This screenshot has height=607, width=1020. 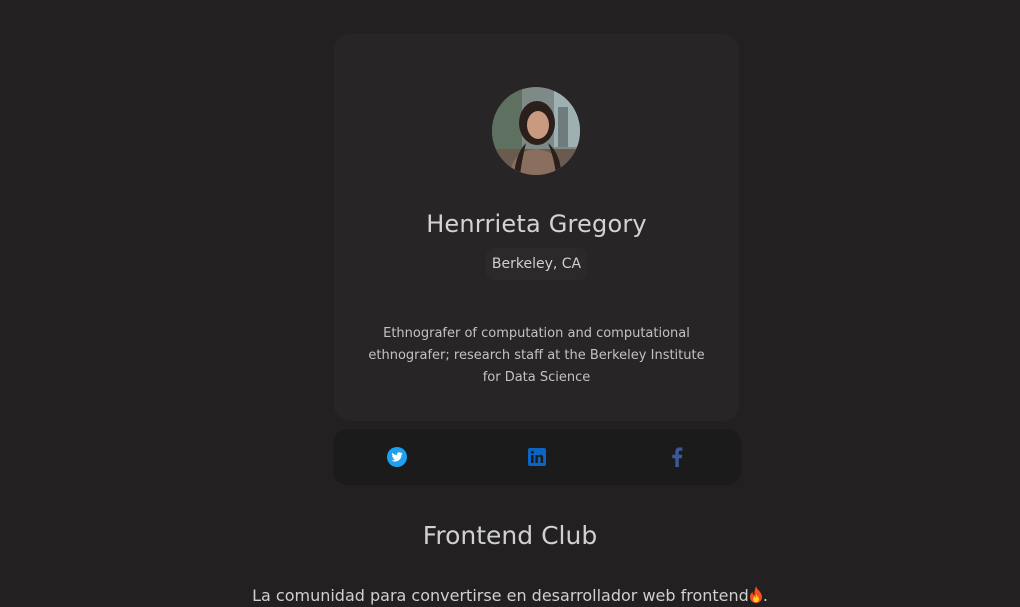 I want to click on profile-name: Henrrieta Gregory, so click(x=536, y=224).